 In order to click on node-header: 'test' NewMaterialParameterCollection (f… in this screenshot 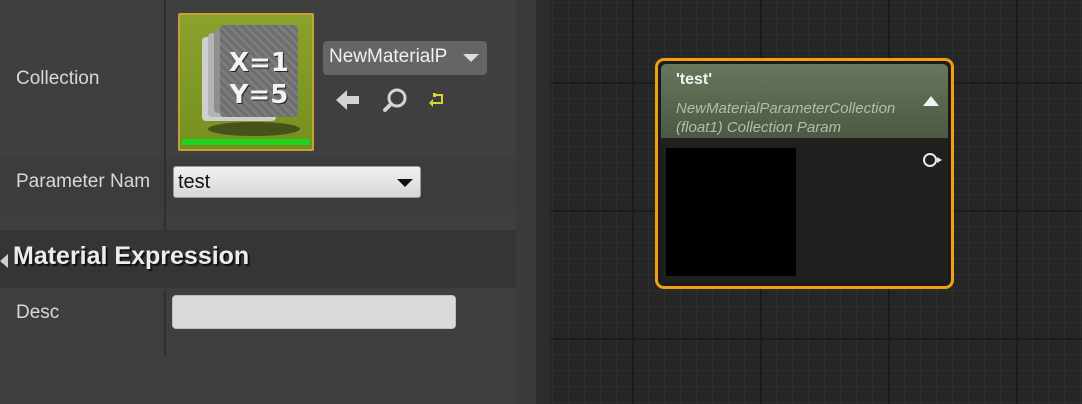, I will do `click(804, 101)`.